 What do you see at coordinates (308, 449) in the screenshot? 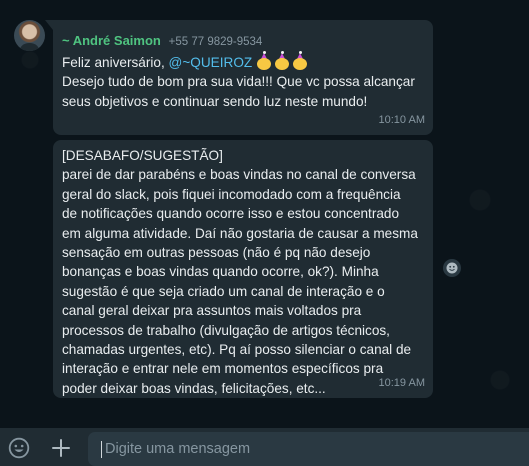
I see `message-input: Digite uma mensagem` at bounding box center [308, 449].